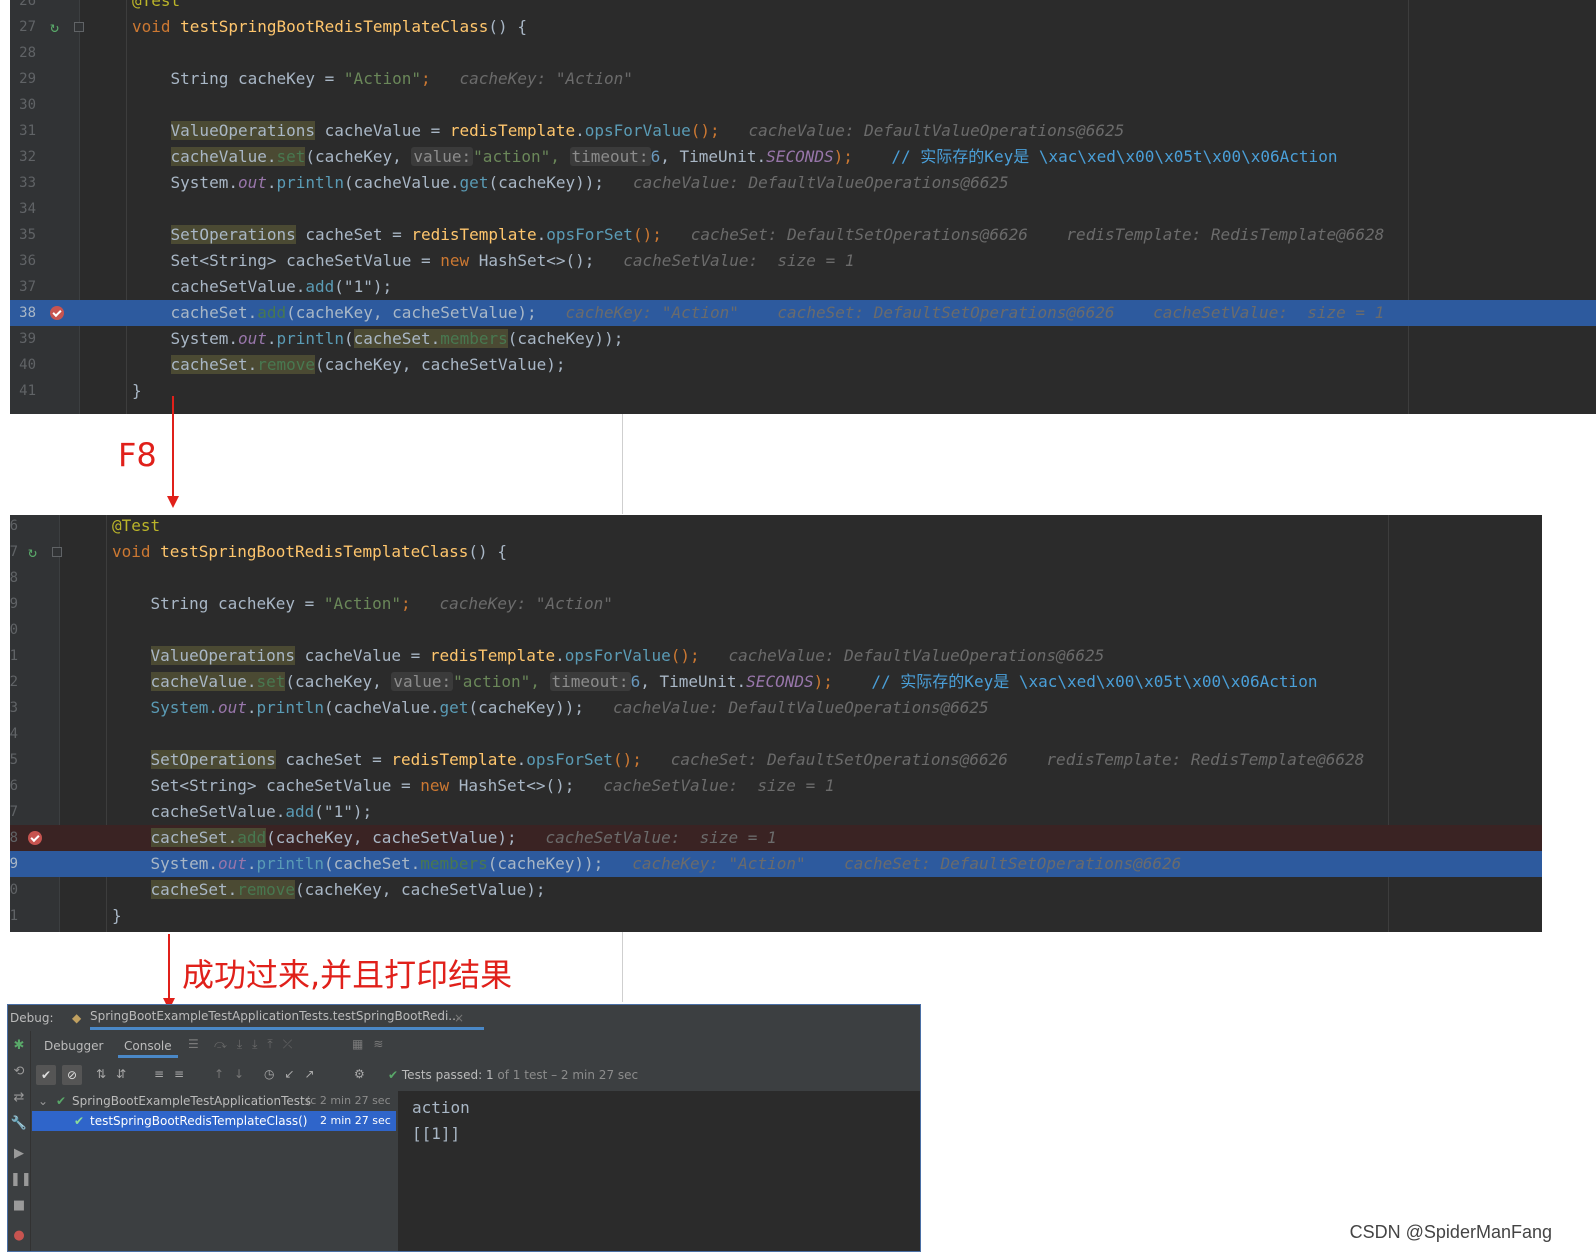  Describe the element at coordinates (203, 681) in the screenshot. I see `code-token: cacheValue.` at that location.